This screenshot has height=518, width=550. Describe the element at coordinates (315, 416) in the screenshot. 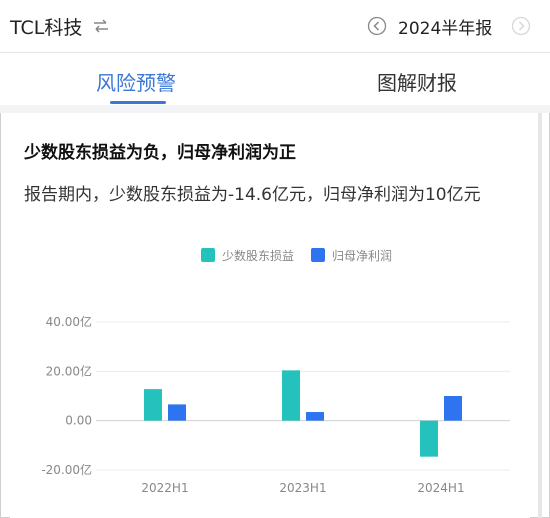

I see `bar-parent-2023H1` at that location.